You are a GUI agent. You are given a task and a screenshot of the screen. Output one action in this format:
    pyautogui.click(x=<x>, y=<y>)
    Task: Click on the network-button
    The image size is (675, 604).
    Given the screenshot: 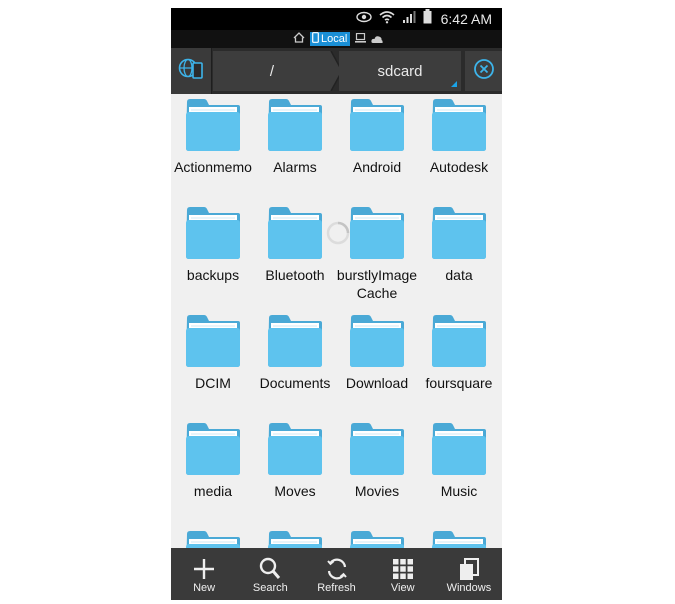 What is the action you would take?
    pyautogui.click(x=191, y=71)
    